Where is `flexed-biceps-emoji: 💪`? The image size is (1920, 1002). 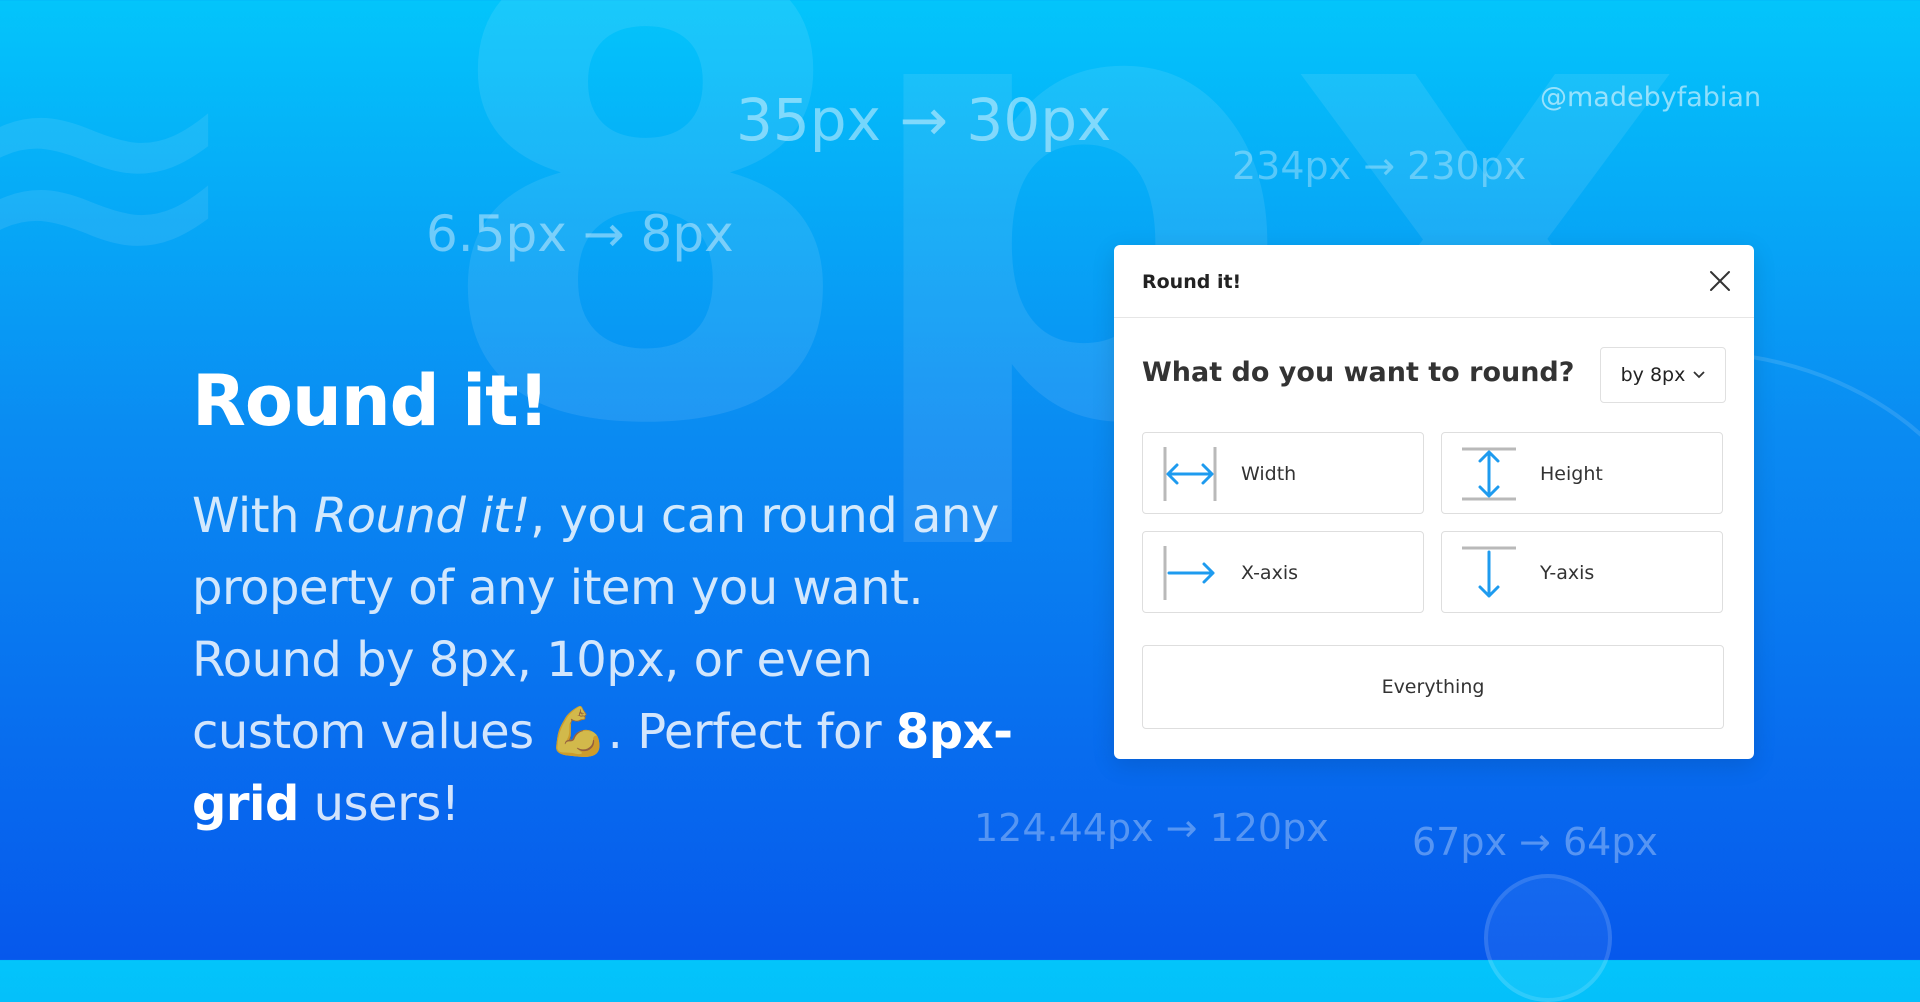 flexed-biceps-emoji: 💪 is located at coordinates (578, 732).